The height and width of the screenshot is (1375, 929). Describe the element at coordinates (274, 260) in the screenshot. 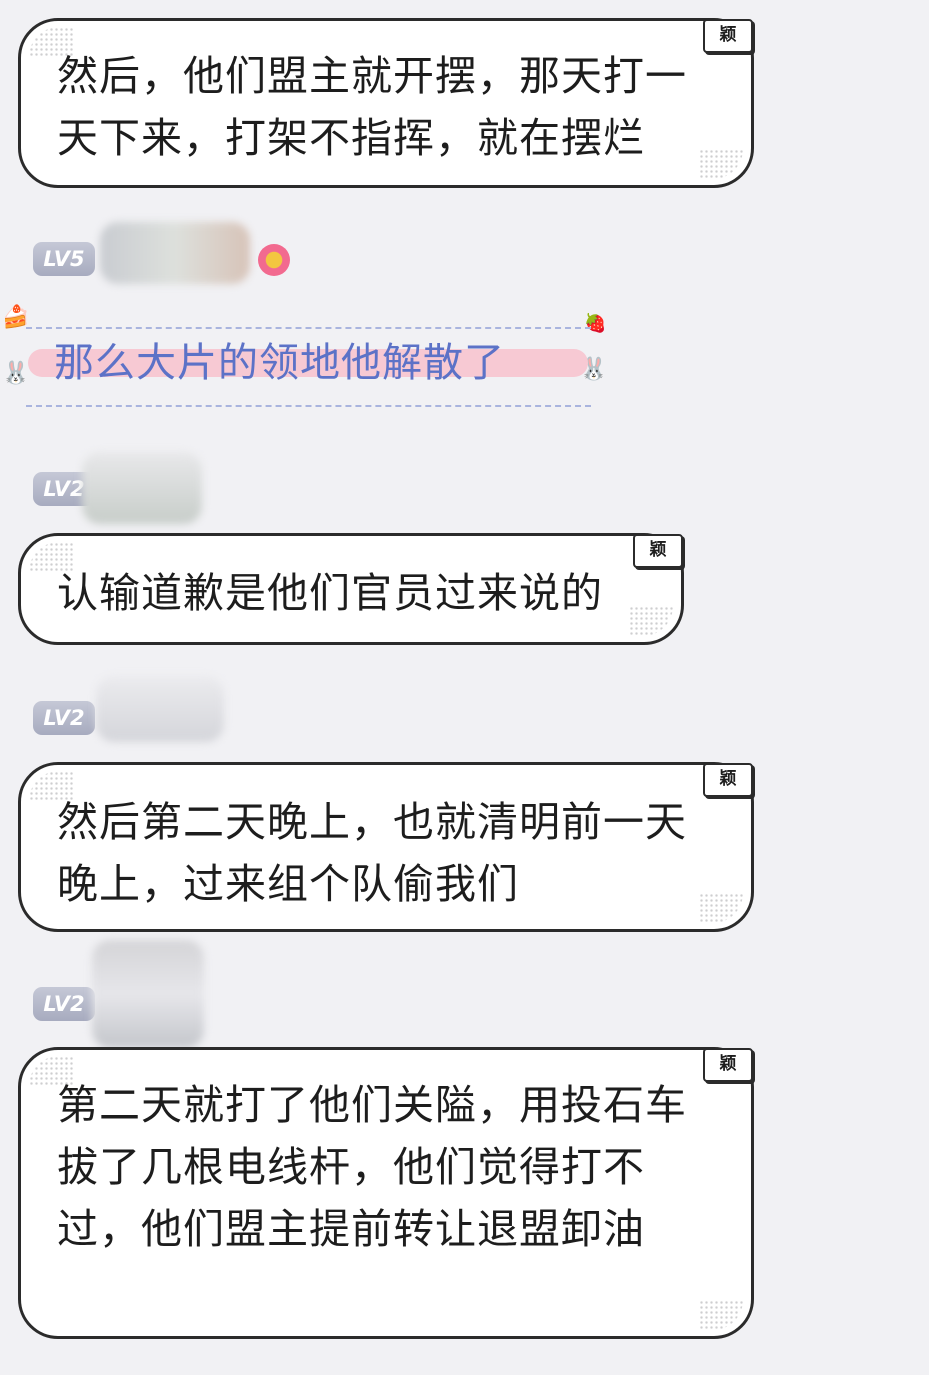

I see `flower-icon` at that location.